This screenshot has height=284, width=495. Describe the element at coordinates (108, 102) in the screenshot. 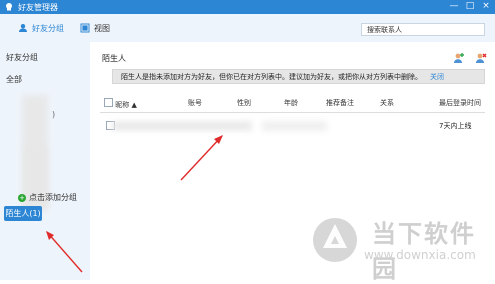

I see `select-all-checkbox` at that location.